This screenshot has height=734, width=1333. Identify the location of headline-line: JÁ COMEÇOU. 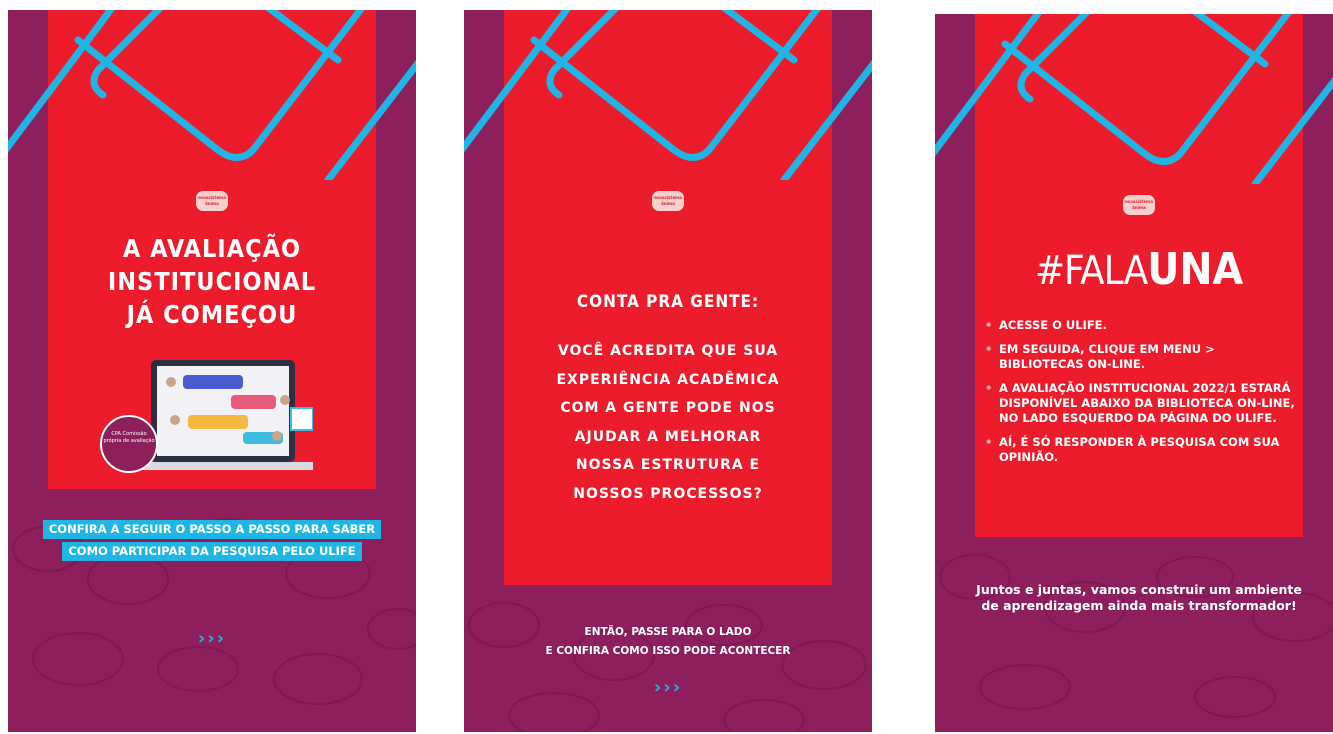
(212, 314).